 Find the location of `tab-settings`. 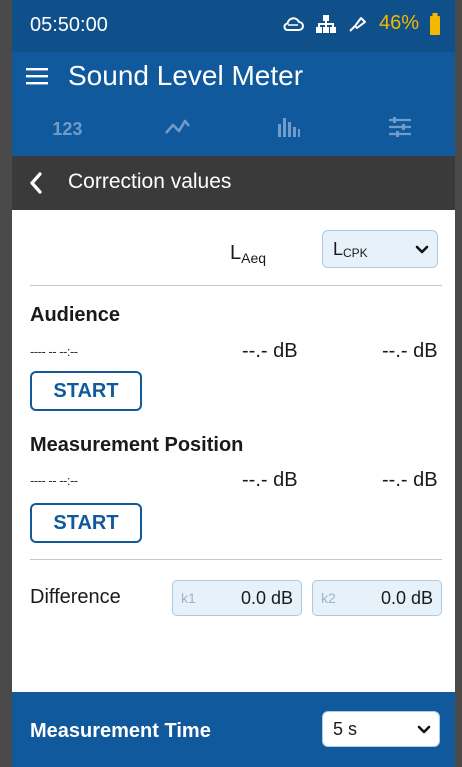

tab-settings is located at coordinates (399, 129).